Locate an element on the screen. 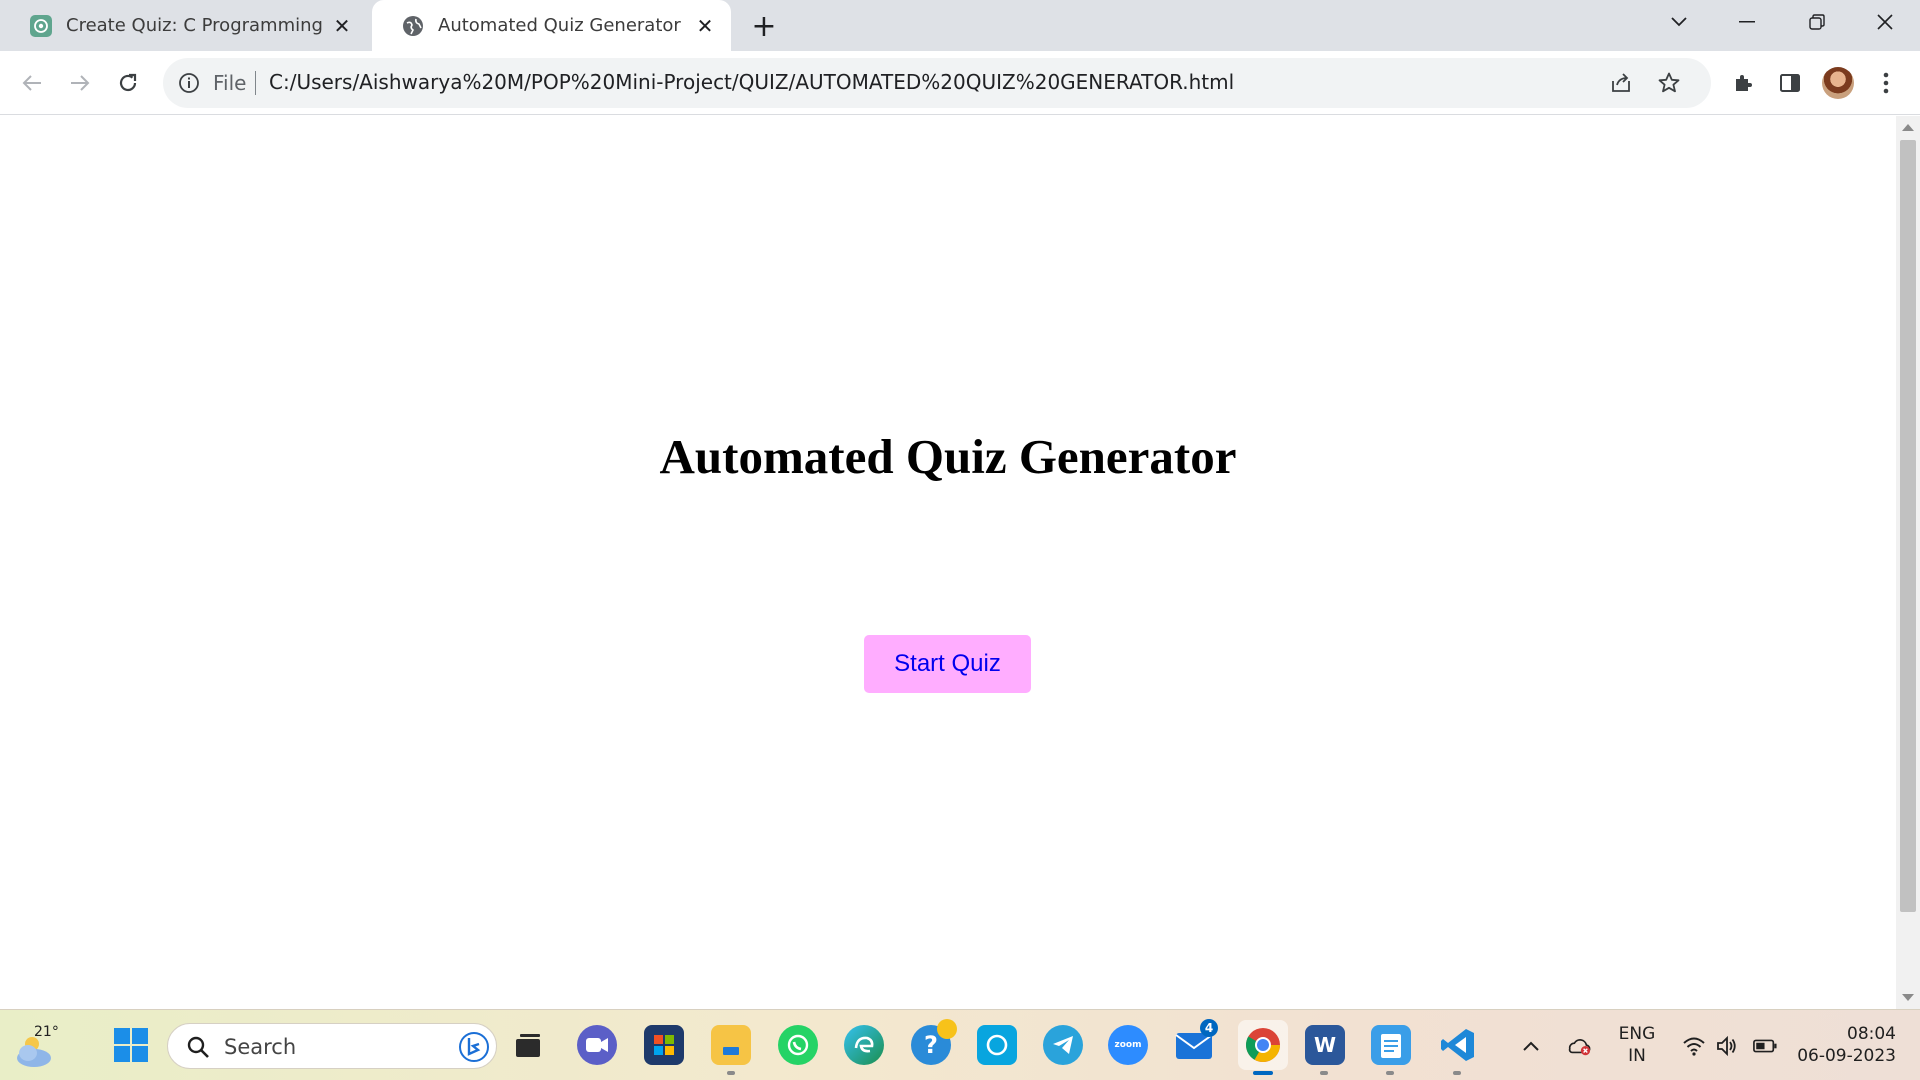 The width and height of the screenshot is (1920, 1080). wifi-icon is located at coordinates (1694, 1046).